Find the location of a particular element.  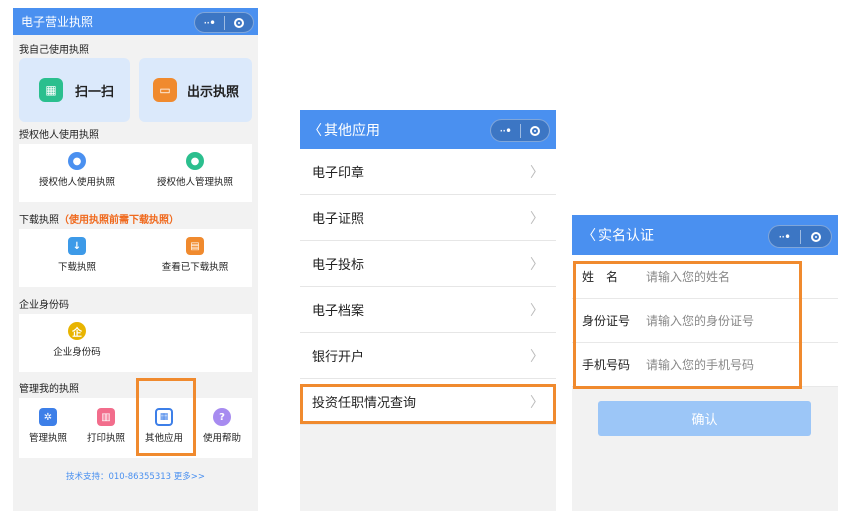

section-title-manage: 管理我的执照 is located at coordinates (49, 389).